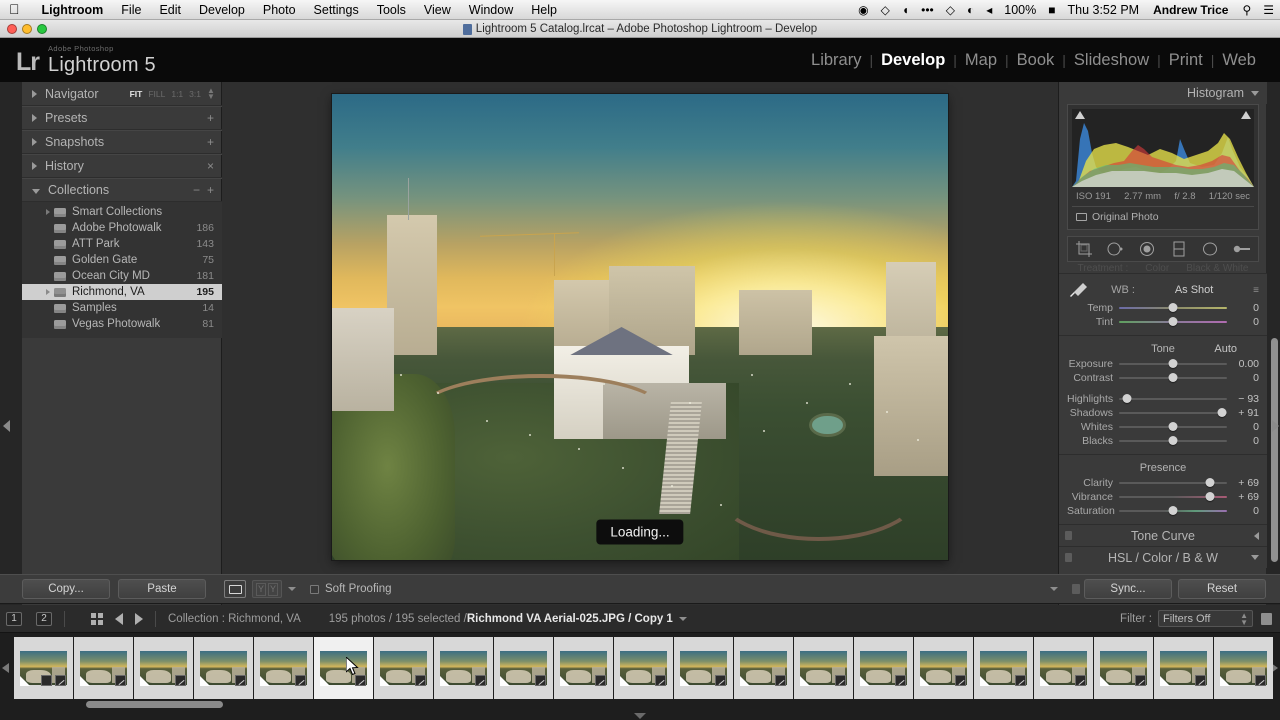 The width and height of the screenshot is (1280, 720). Describe the element at coordinates (122, 244) in the screenshot. I see `collection-item-att-park: ATT Park 143` at that location.